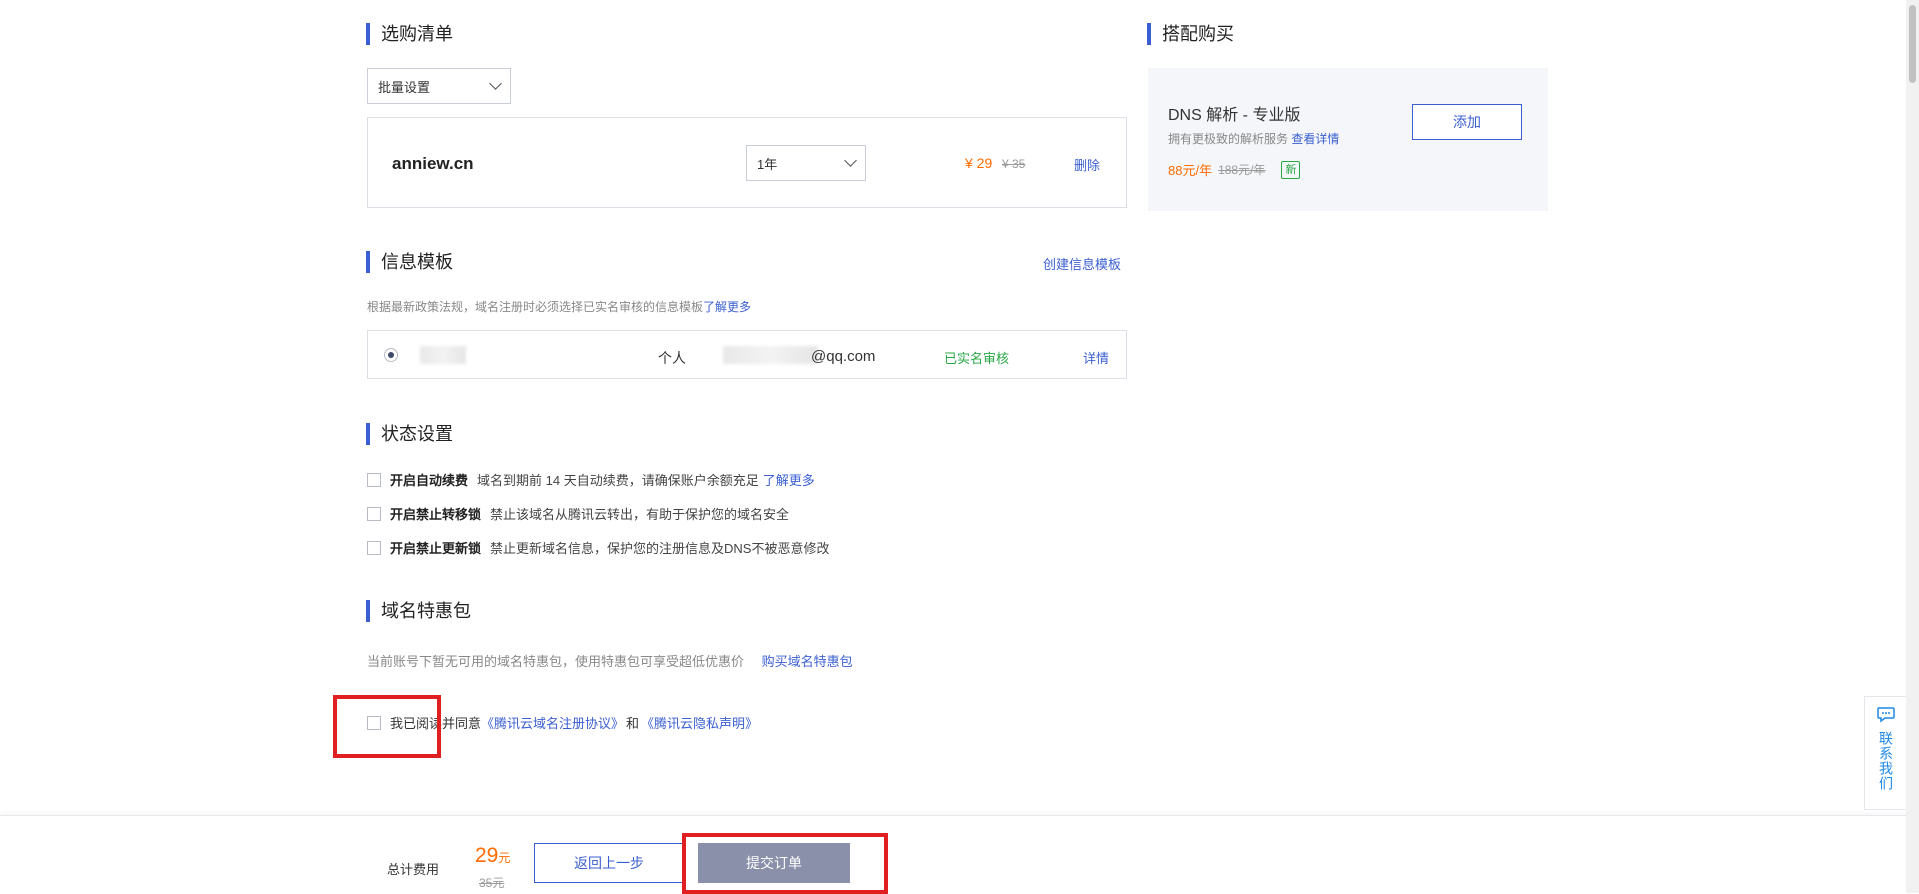 The image size is (1919, 894). Describe the element at coordinates (487, 855) in the screenshot. I see `total-amount: 29` at that location.